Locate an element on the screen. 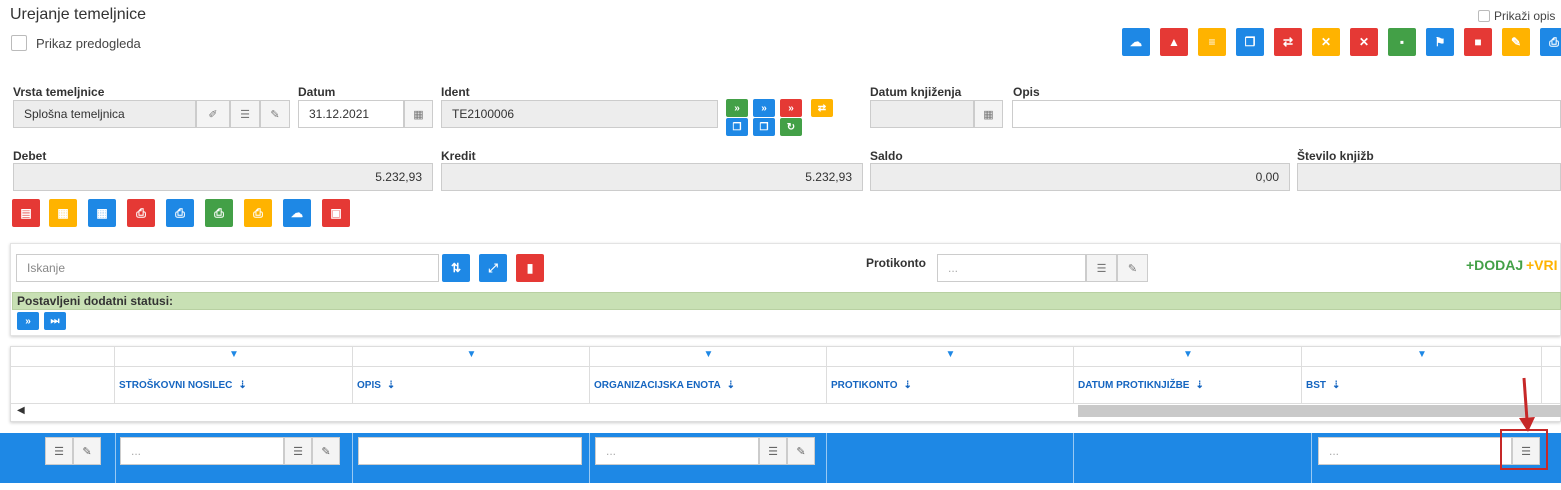 The image size is (1561, 490). document-icon: ▤ is located at coordinates (26, 213).